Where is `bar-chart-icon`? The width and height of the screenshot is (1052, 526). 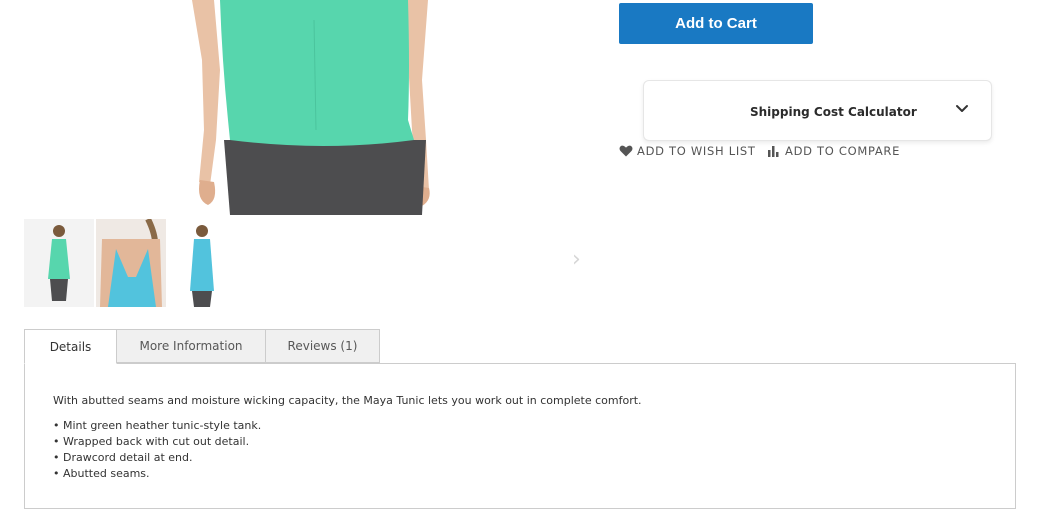
bar-chart-icon is located at coordinates (773, 151).